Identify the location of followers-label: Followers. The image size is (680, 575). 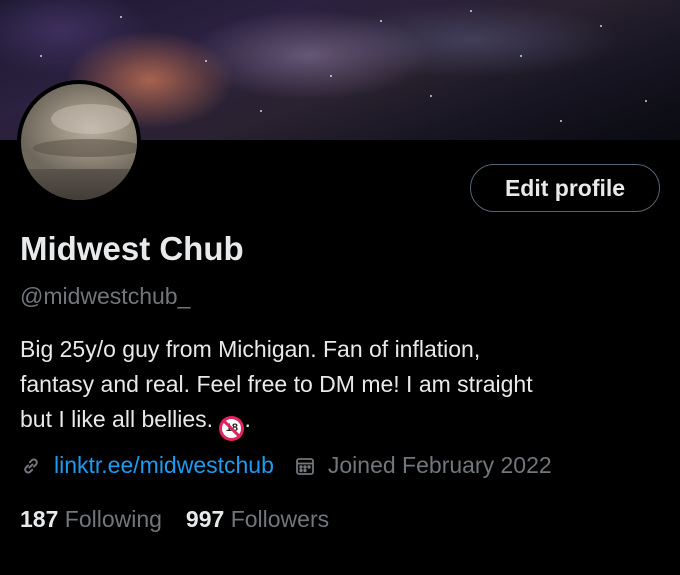
(280, 519).